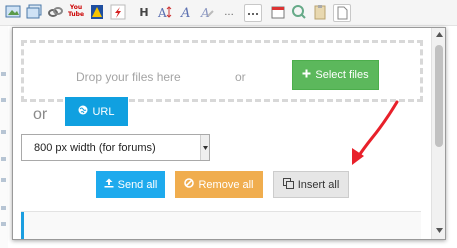  What do you see at coordinates (226, 184) in the screenshot?
I see `remove-all-label: Remove all` at bounding box center [226, 184].